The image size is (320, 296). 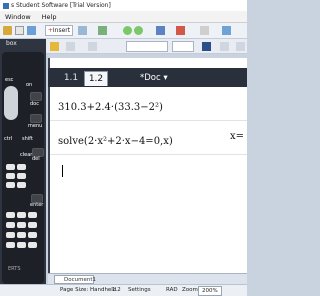 I want to click on page-tab-bar: 1.1 1.2 *Doc ▾, so click(x=147, y=77).